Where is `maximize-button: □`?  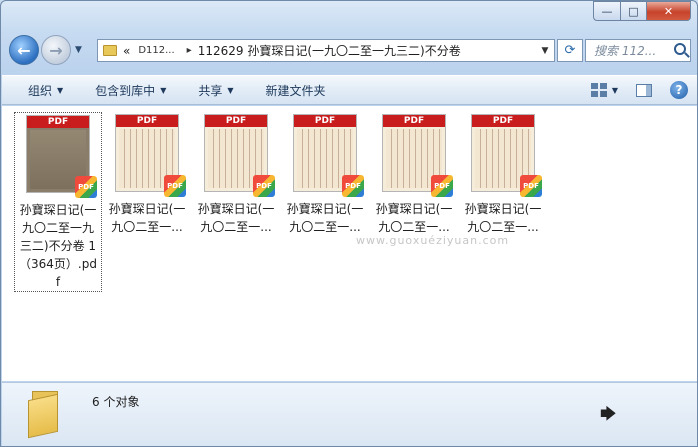
maximize-button: □ is located at coordinates (633, 11).